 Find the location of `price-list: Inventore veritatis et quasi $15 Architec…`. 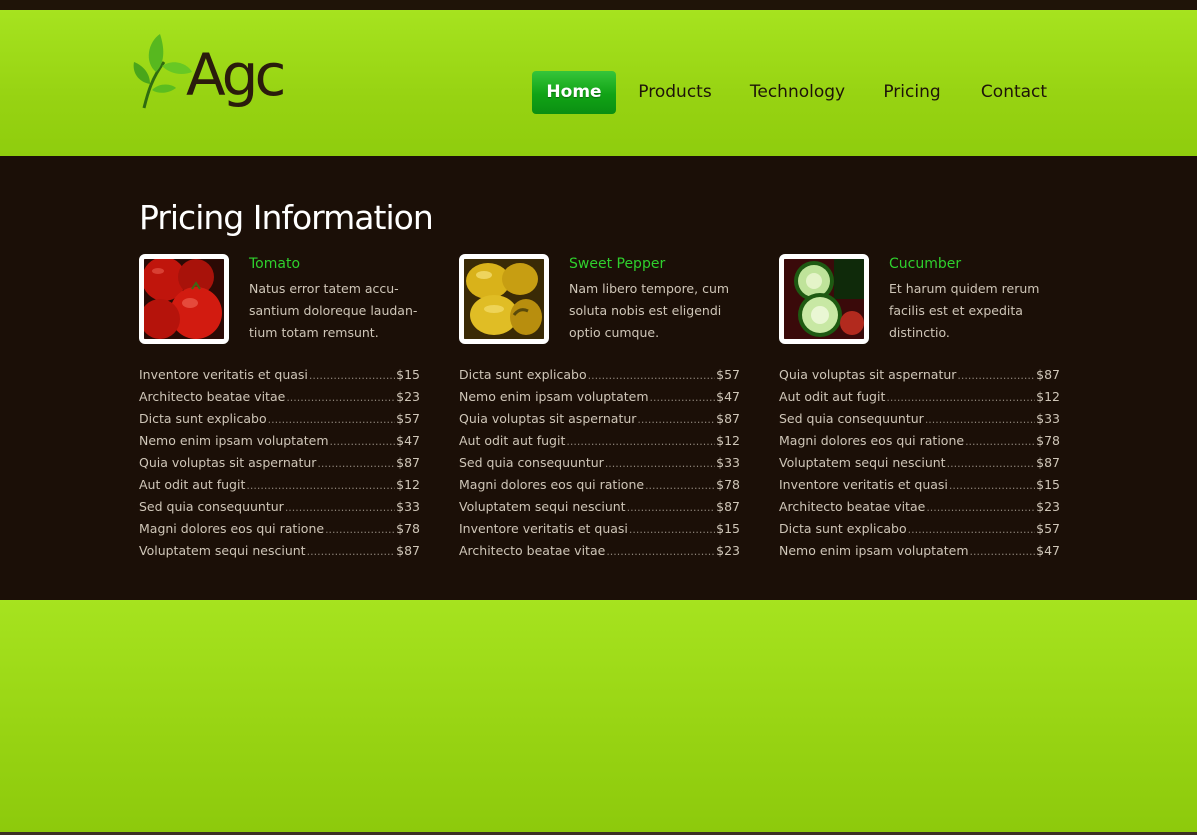

price-list: Inventore veritatis et quasi $15 Architec… is located at coordinates (279, 463).